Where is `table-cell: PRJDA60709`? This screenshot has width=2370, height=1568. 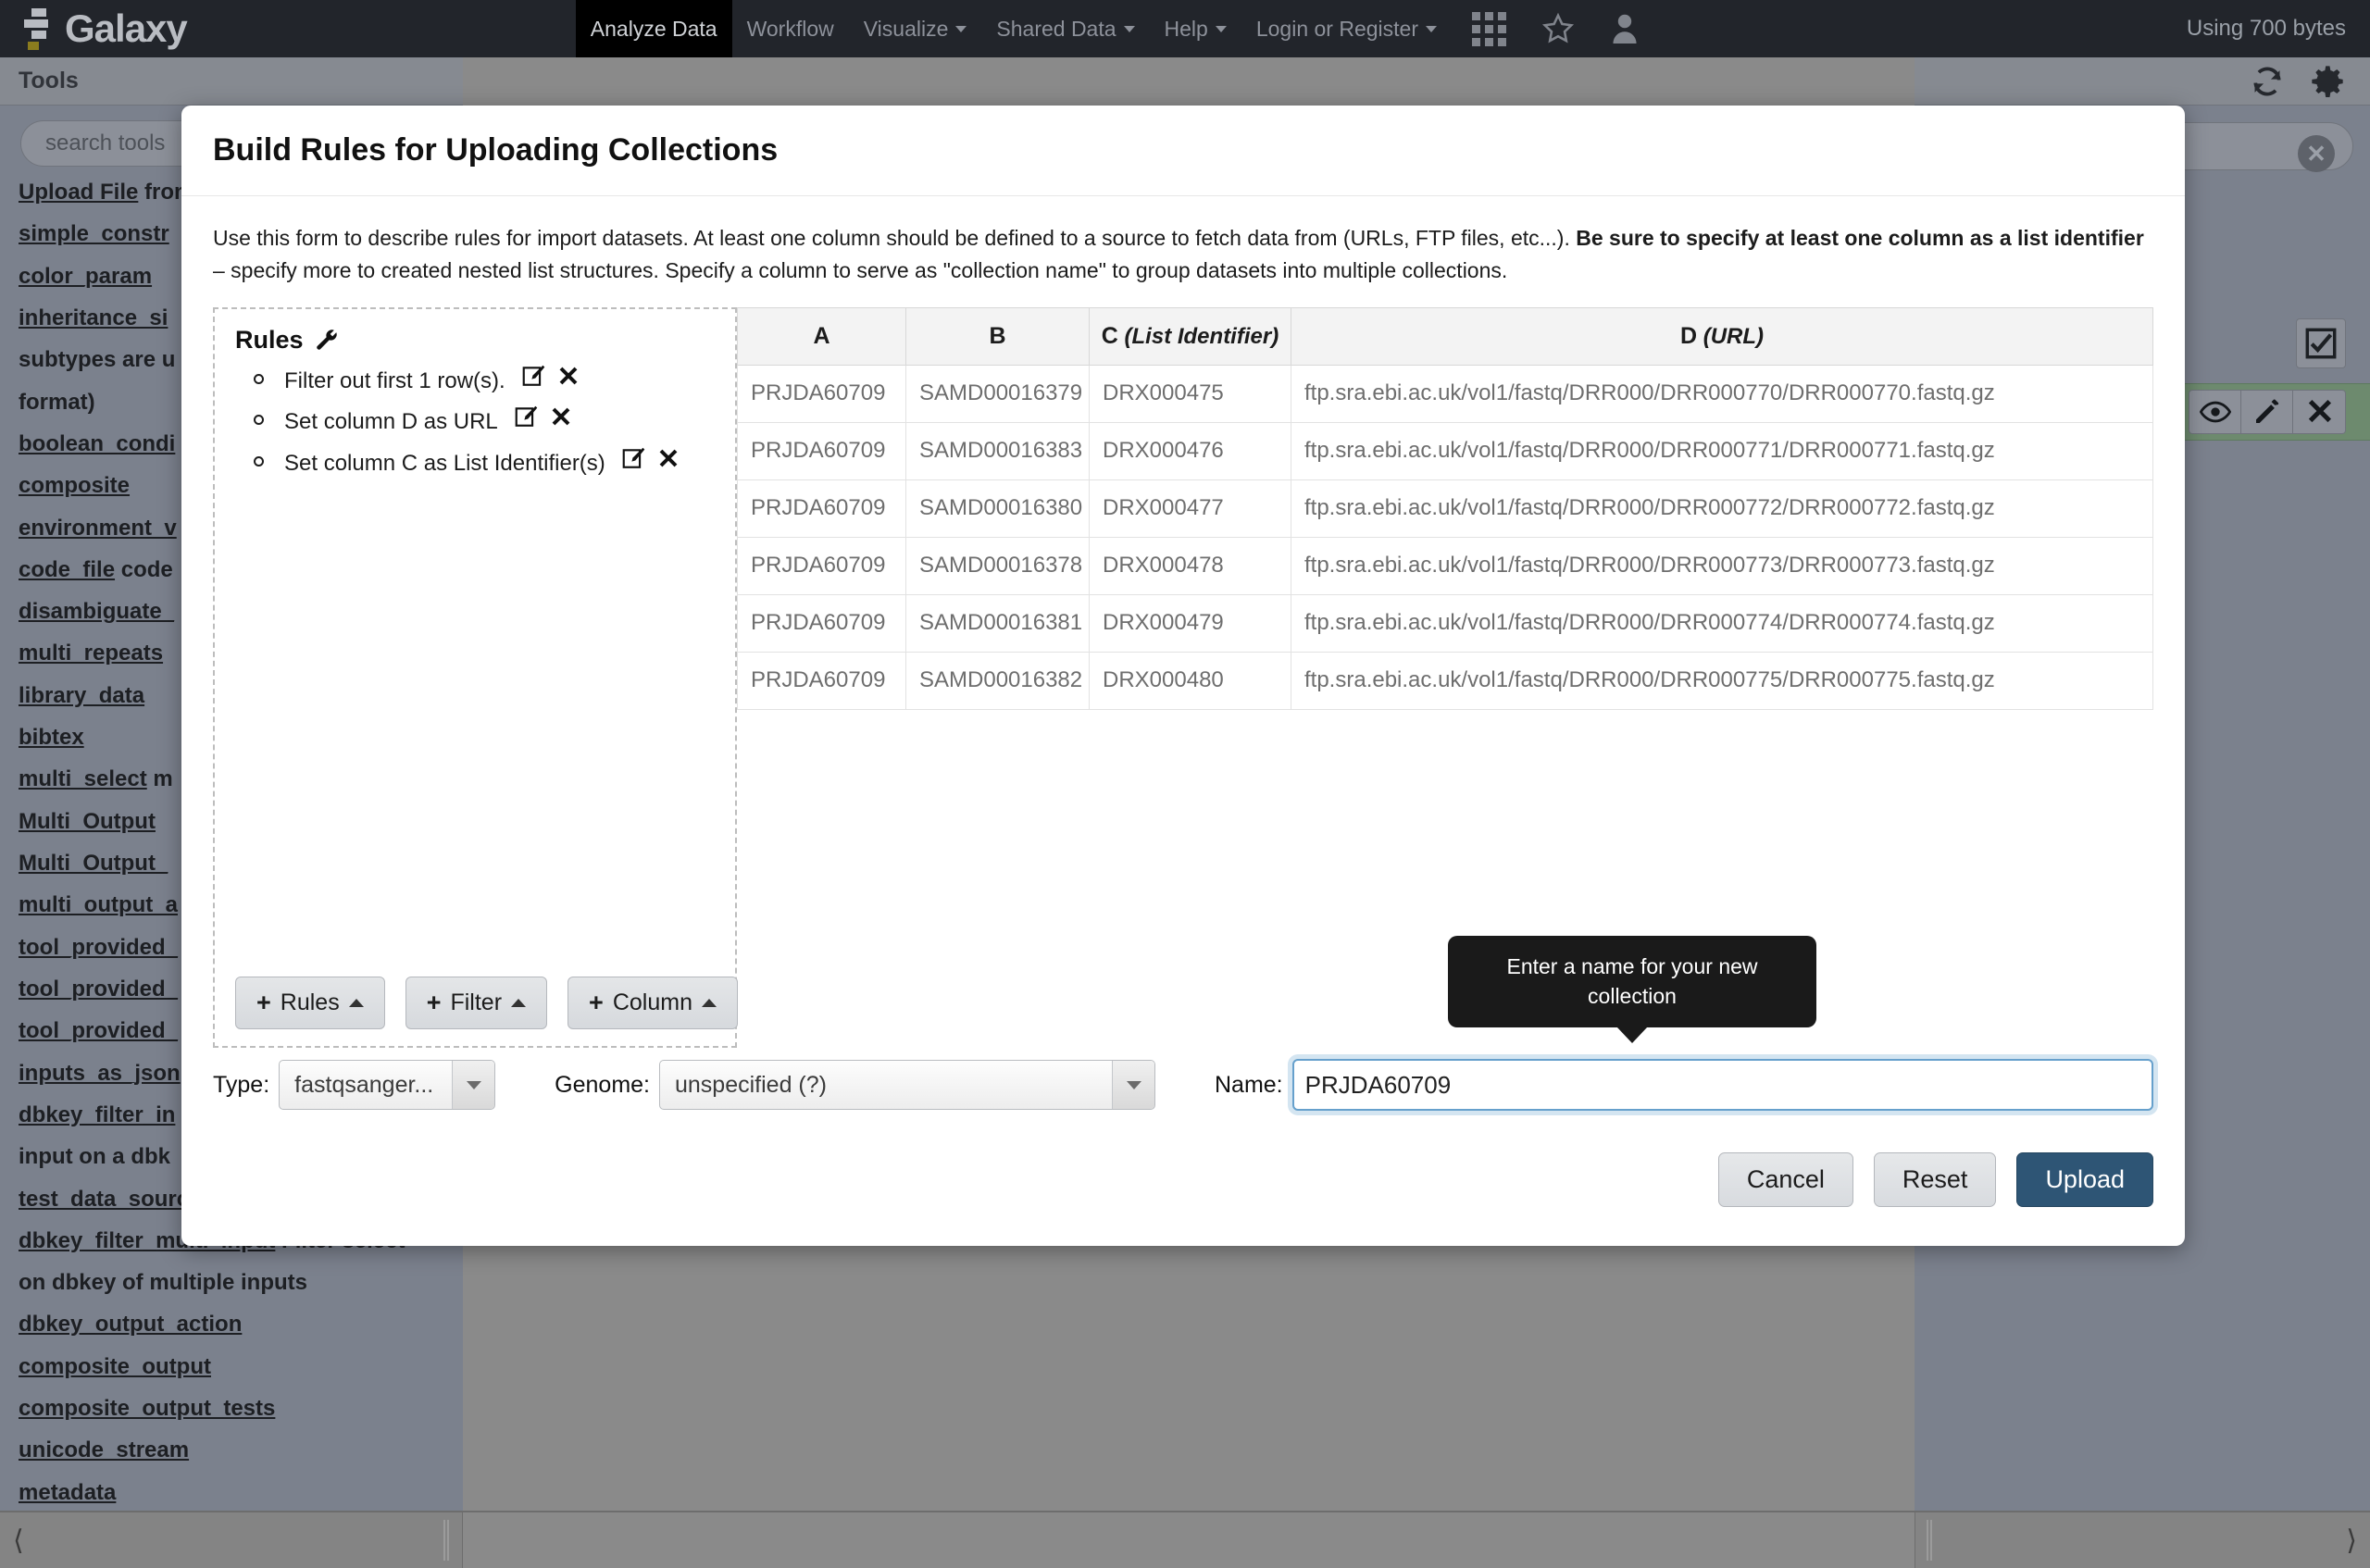 table-cell: PRJDA60709 is located at coordinates (821, 565).